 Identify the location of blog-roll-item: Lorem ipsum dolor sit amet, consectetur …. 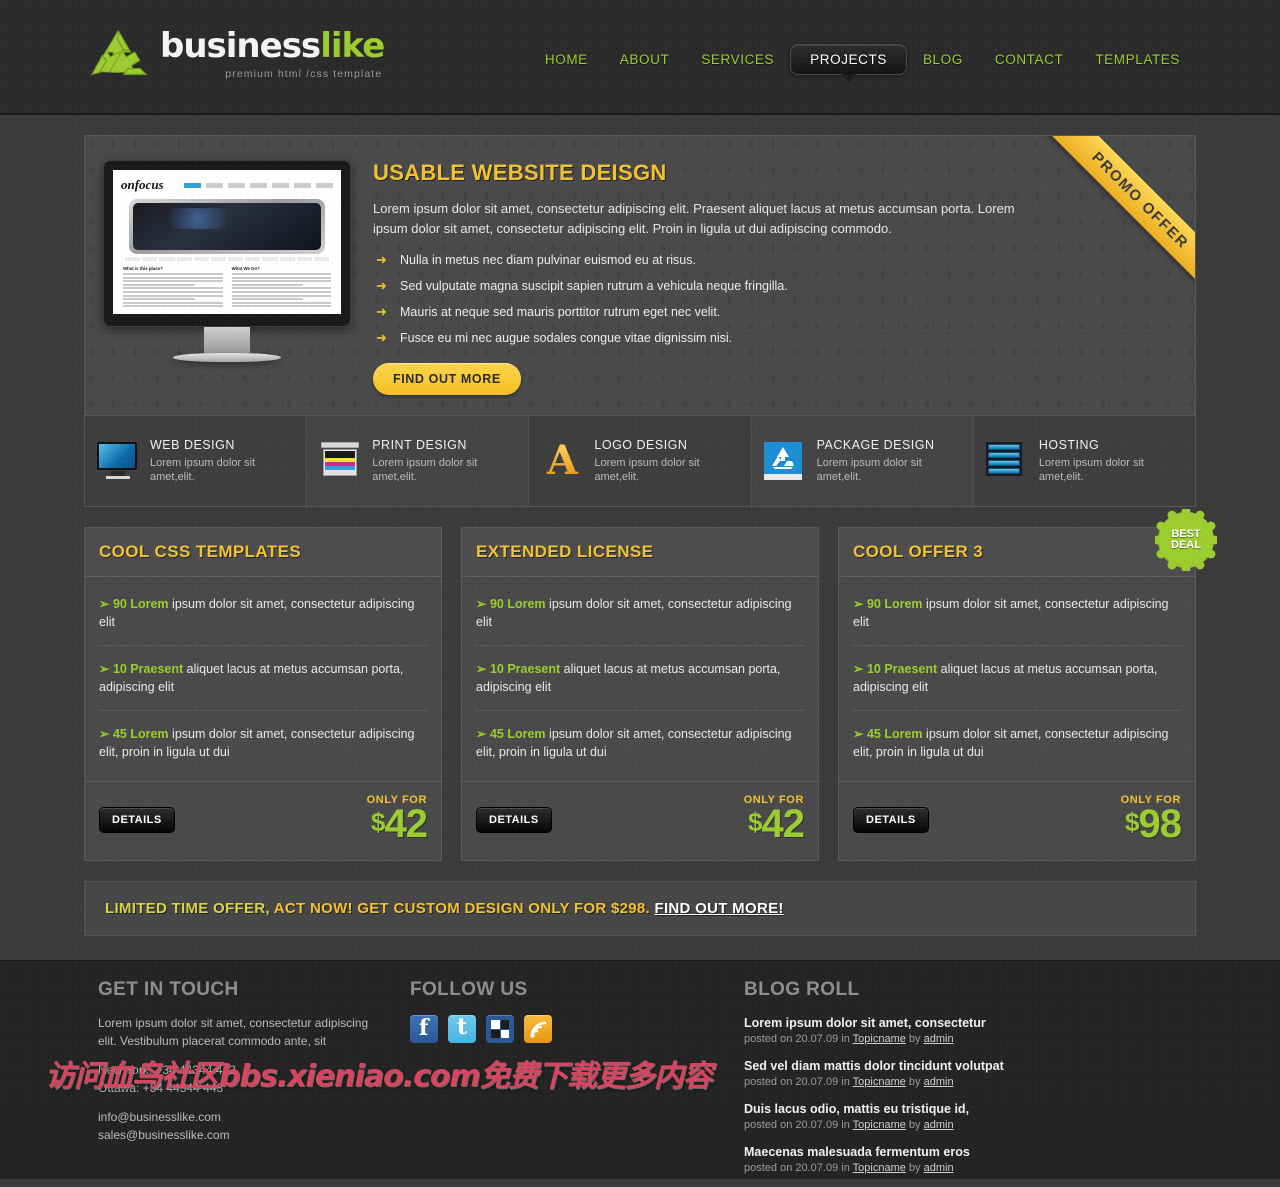
(890, 1030).